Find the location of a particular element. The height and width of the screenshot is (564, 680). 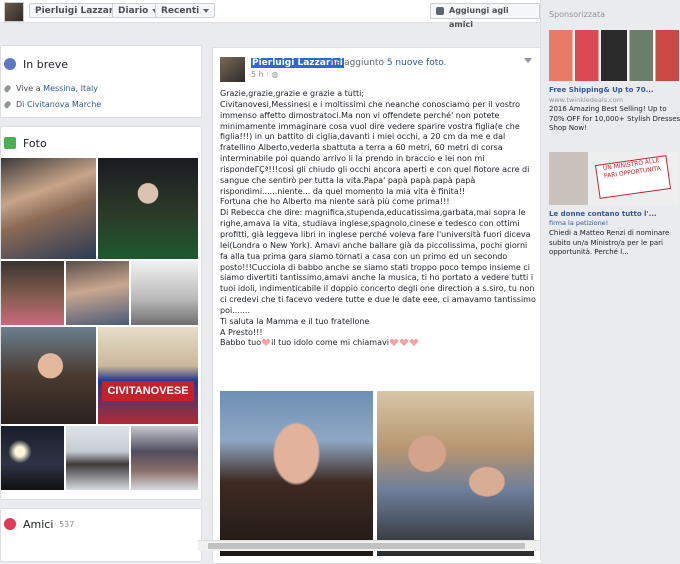

ad2-subtitle: firma la petizione! is located at coordinates (578, 223).